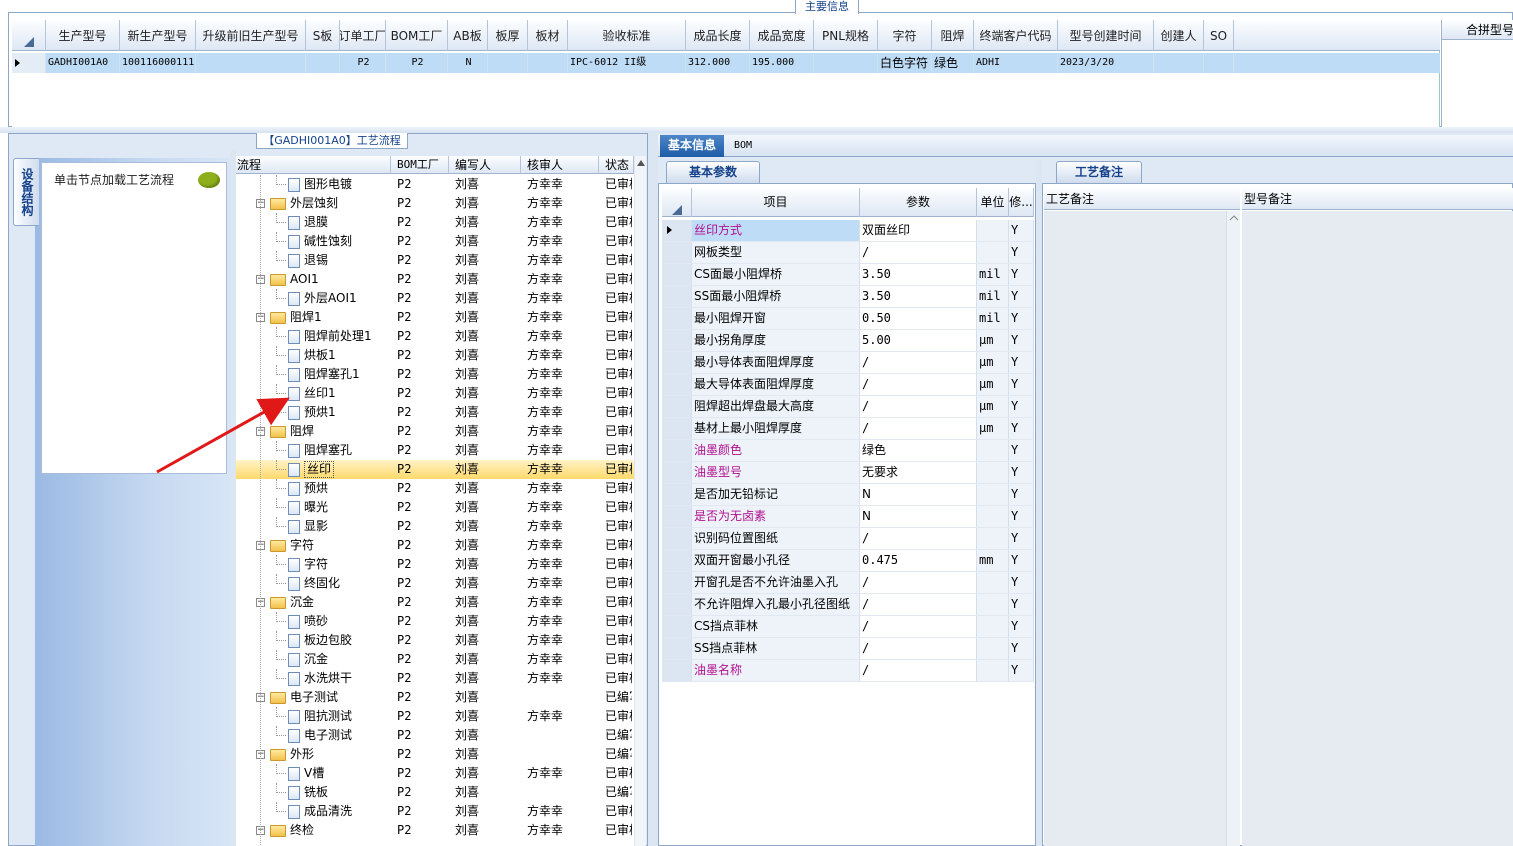 Image resolution: width=1513 pixels, height=846 pixels. What do you see at coordinates (1233, 528) in the screenshot?
I see `notes-scrollbar` at bounding box center [1233, 528].